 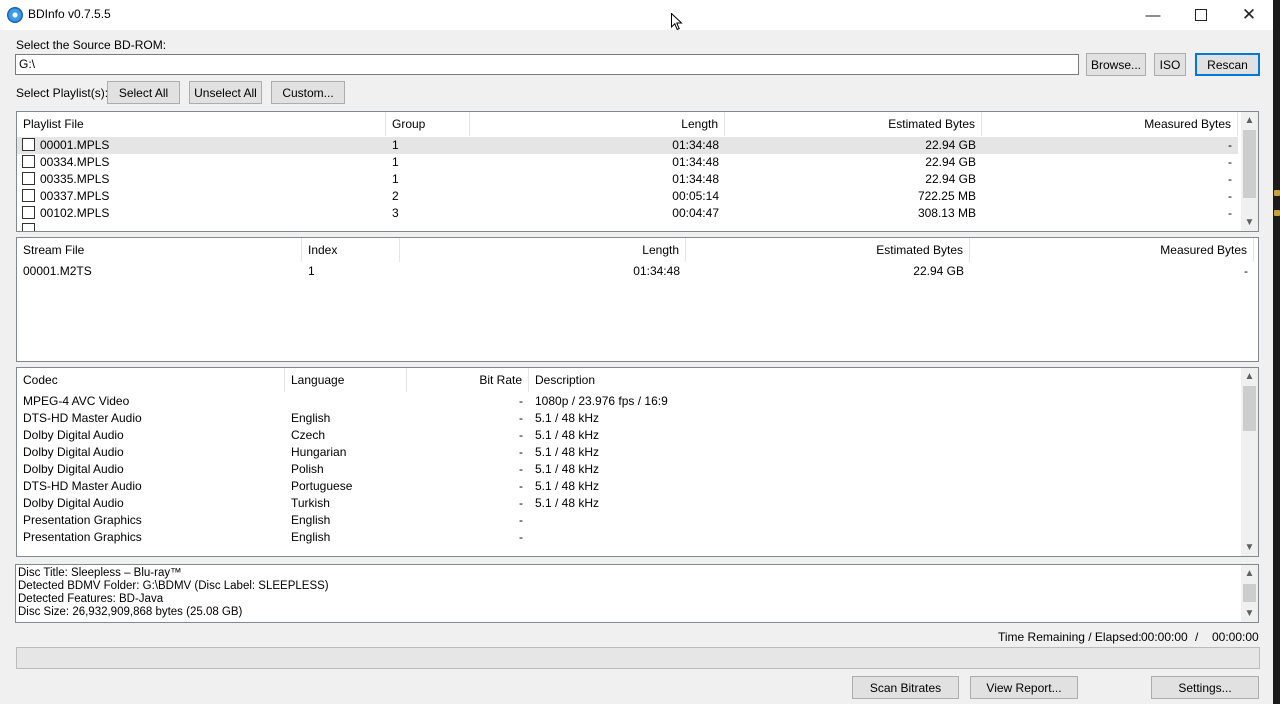 What do you see at coordinates (695, 196) in the screenshot?
I see `playlist-length: 00:05:14` at bounding box center [695, 196].